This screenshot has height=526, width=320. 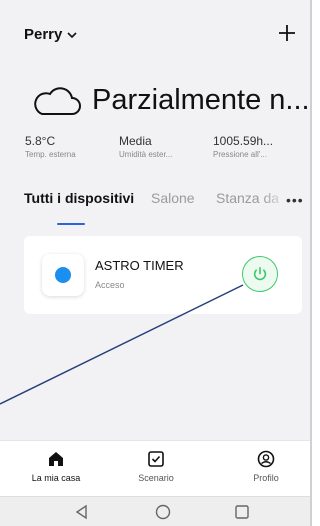 I want to click on nav-profile: Profilo, so click(x=266, y=466).